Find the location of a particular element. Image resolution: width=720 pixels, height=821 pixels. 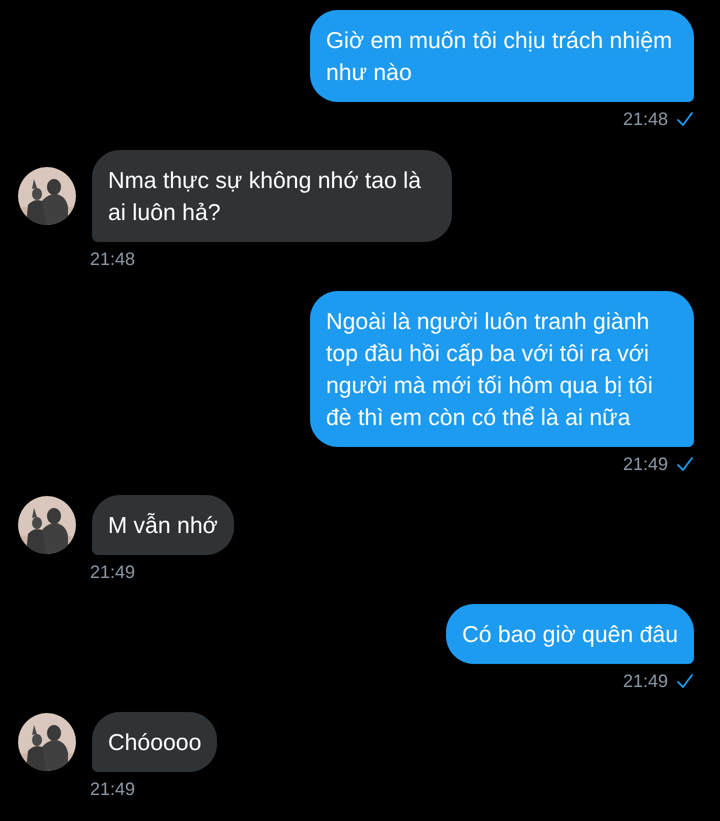

message-bubble: Ngoài là người luôn tranh giành top đầu hồi cấp ba với tôi ra với người mà mới tối hôm qua bị tôi đè thì em còn có thể là ai nữa is located at coordinates (502, 369).